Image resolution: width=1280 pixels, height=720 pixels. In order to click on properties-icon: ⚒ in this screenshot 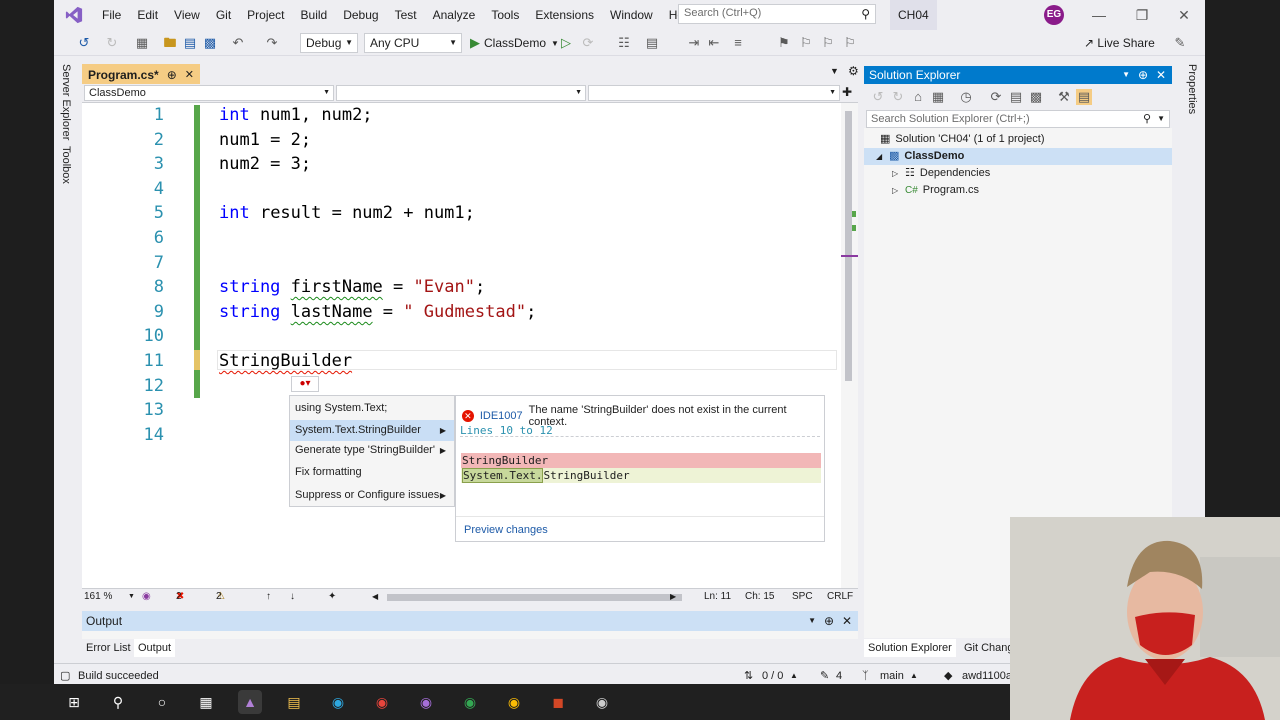, I will do `click(1064, 97)`.